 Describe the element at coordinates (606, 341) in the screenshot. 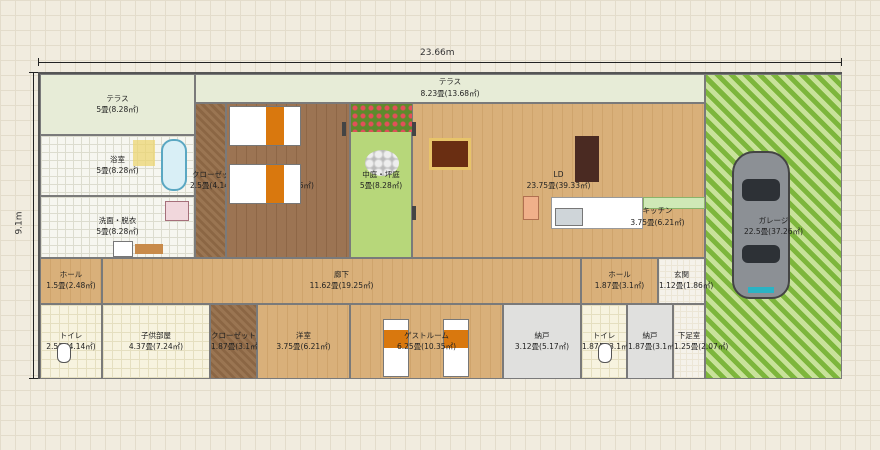

I see `room-toilet-2: トイレ 1.87畳(3.1㎡)` at that location.